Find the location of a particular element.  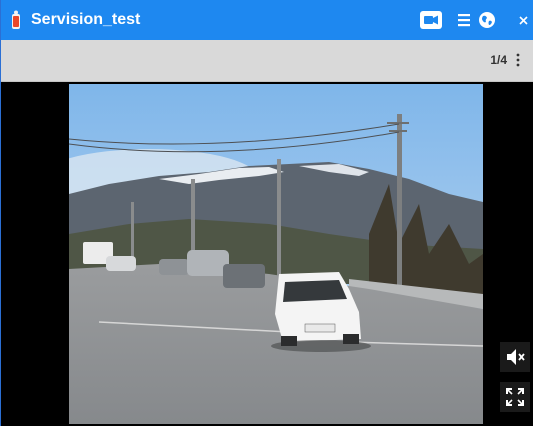

speaker-muted-icon is located at coordinates (516, 357).